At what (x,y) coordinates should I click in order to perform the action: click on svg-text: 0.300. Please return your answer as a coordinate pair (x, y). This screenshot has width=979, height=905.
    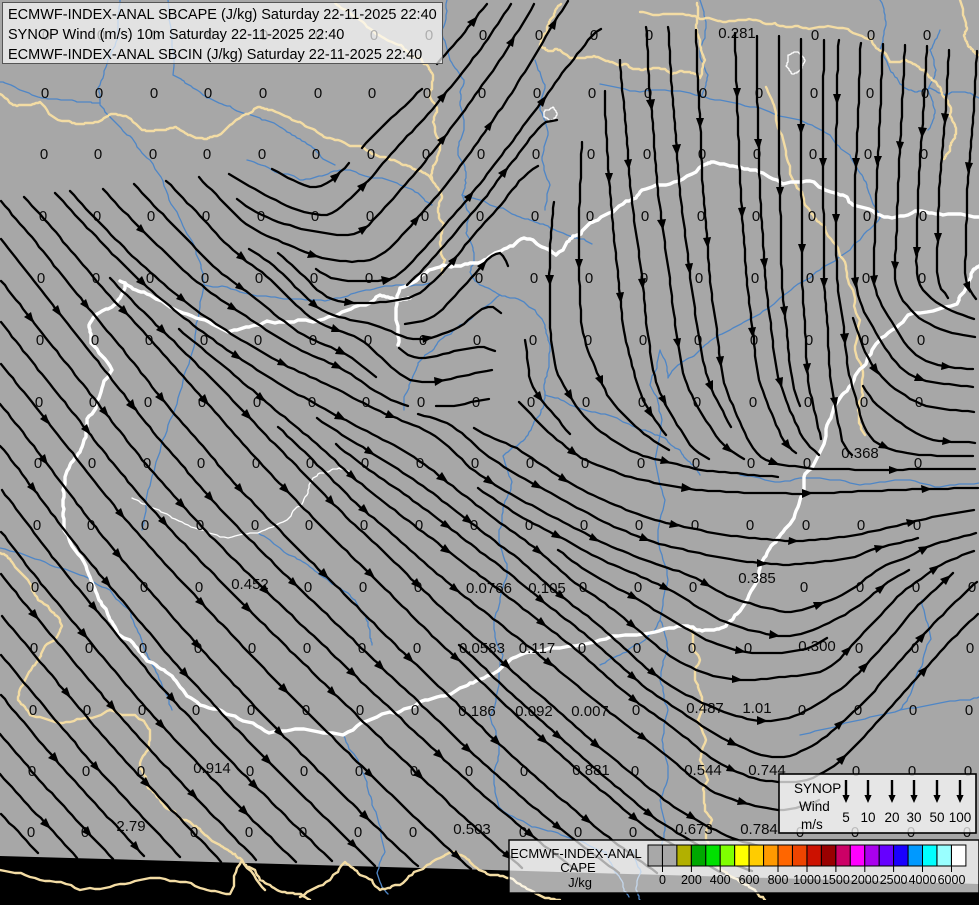
    Looking at the image, I should click on (817, 646).